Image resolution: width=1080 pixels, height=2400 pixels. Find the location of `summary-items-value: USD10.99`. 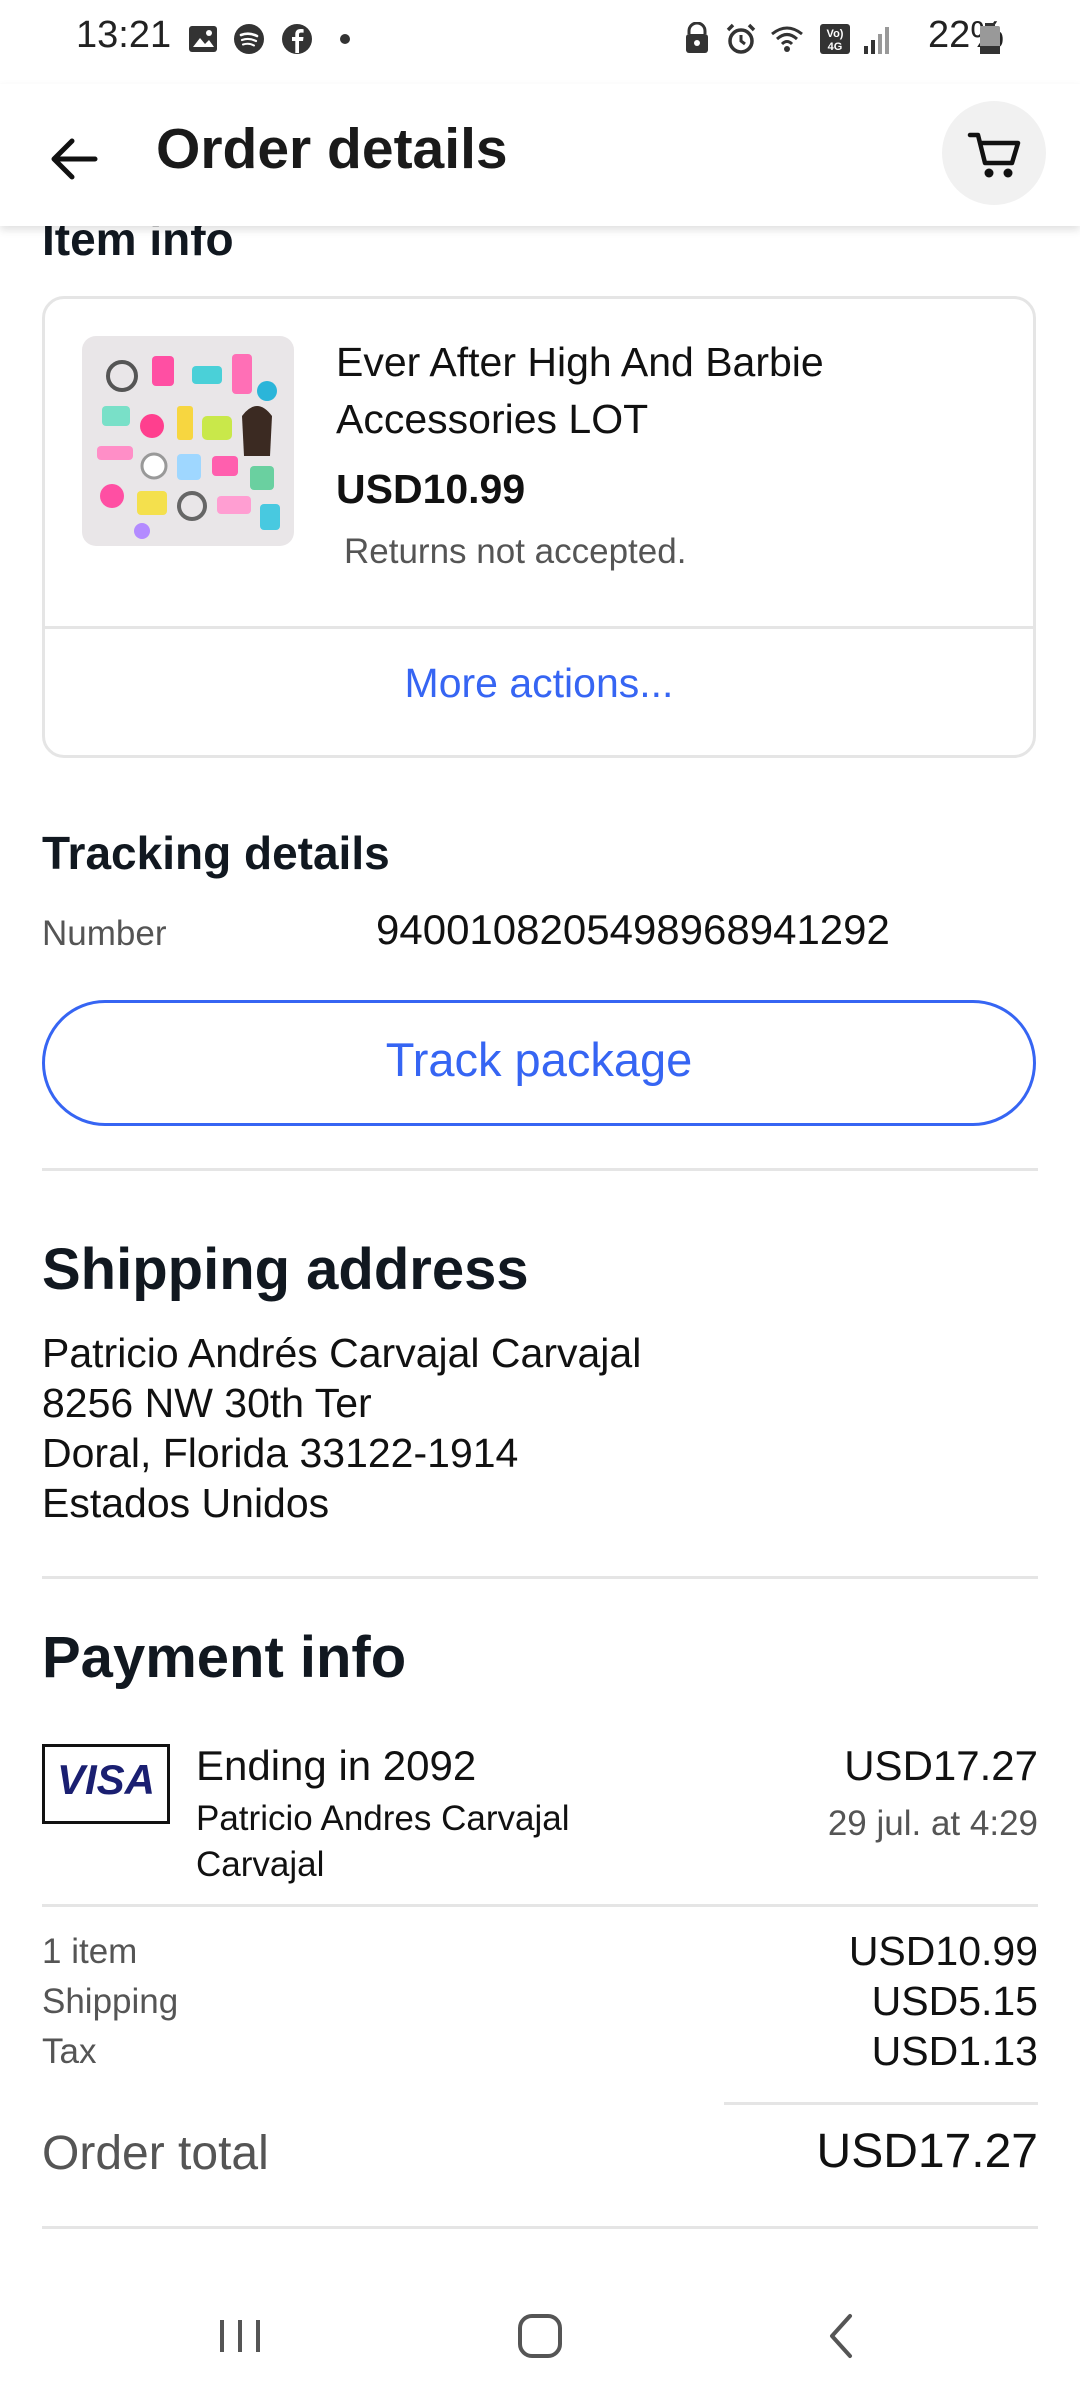

summary-items-value: USD10.99 is located at coordinates (943, 1951).